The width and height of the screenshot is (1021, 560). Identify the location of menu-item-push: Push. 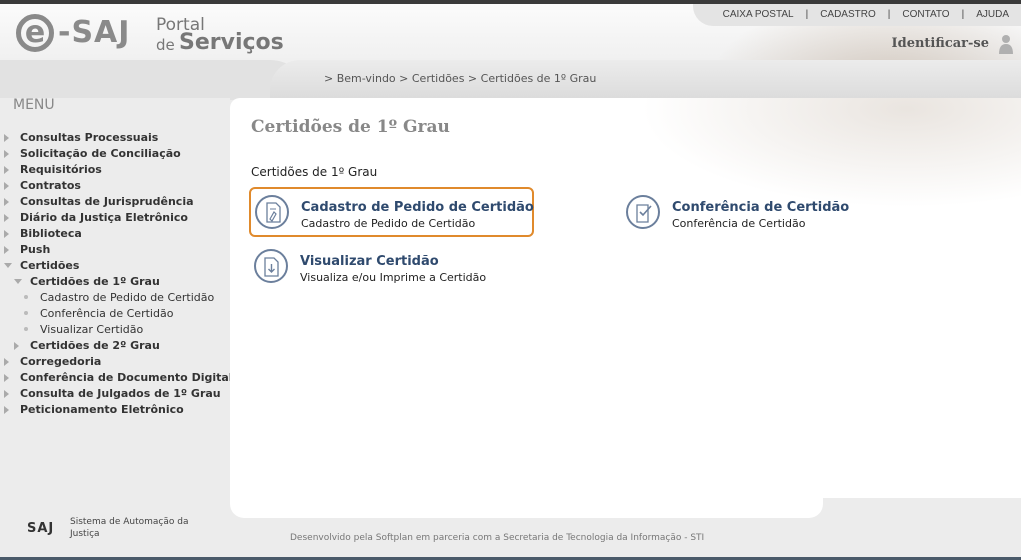
(115, 250).